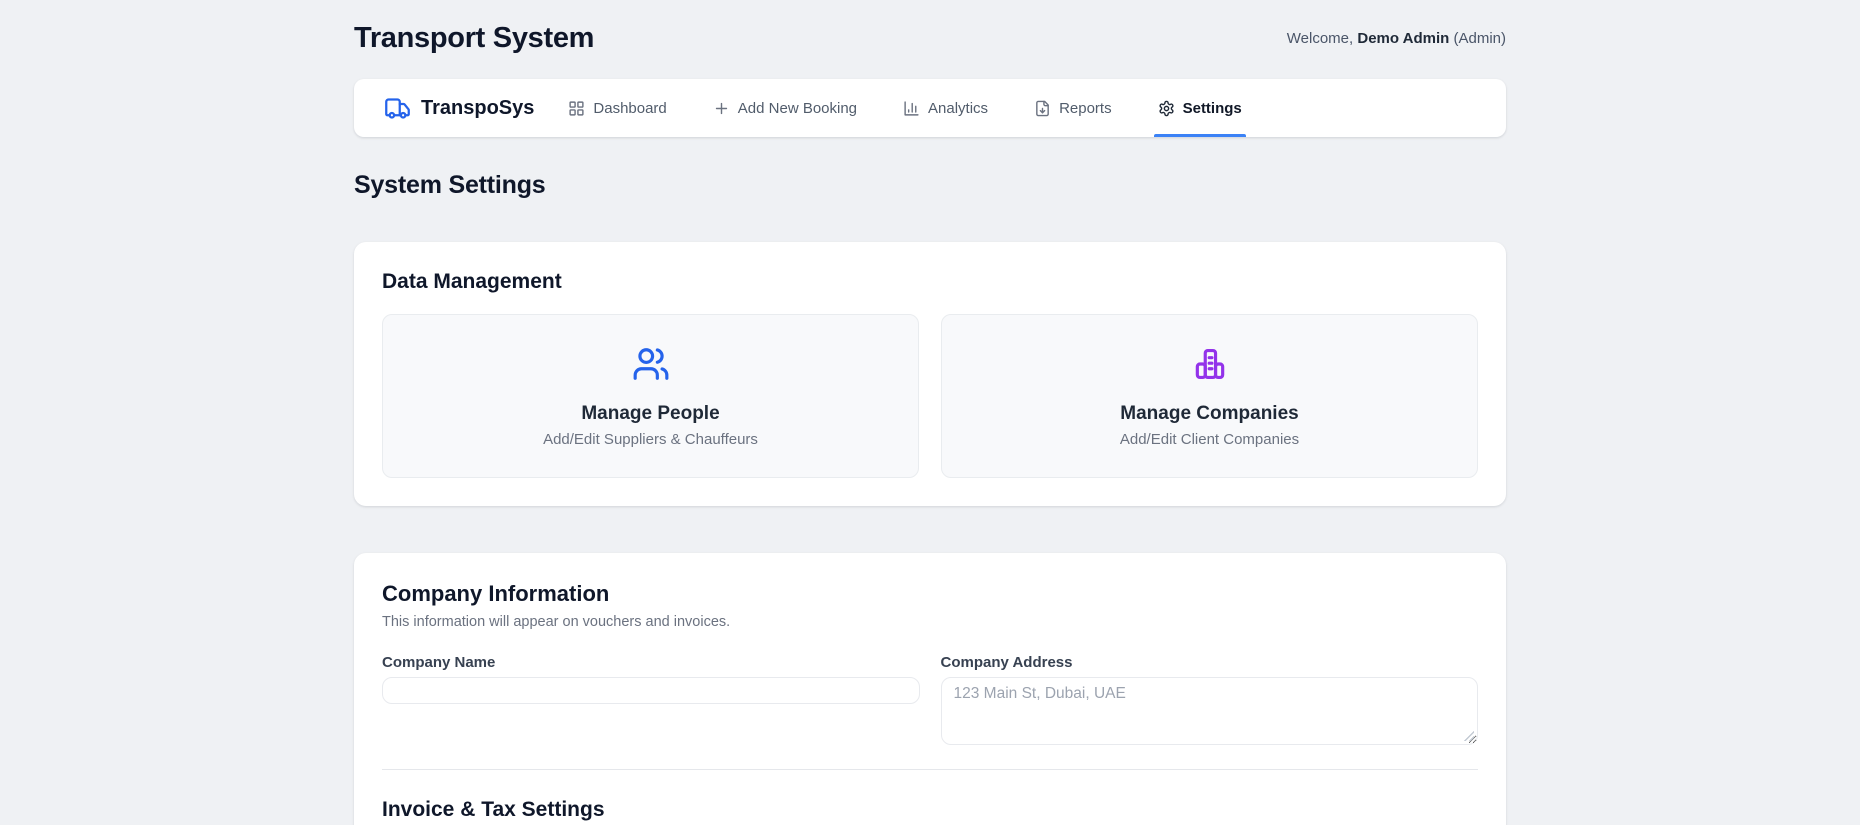 The image size is (1860, 825). I want to click on plus-icon, so click(721, 108).